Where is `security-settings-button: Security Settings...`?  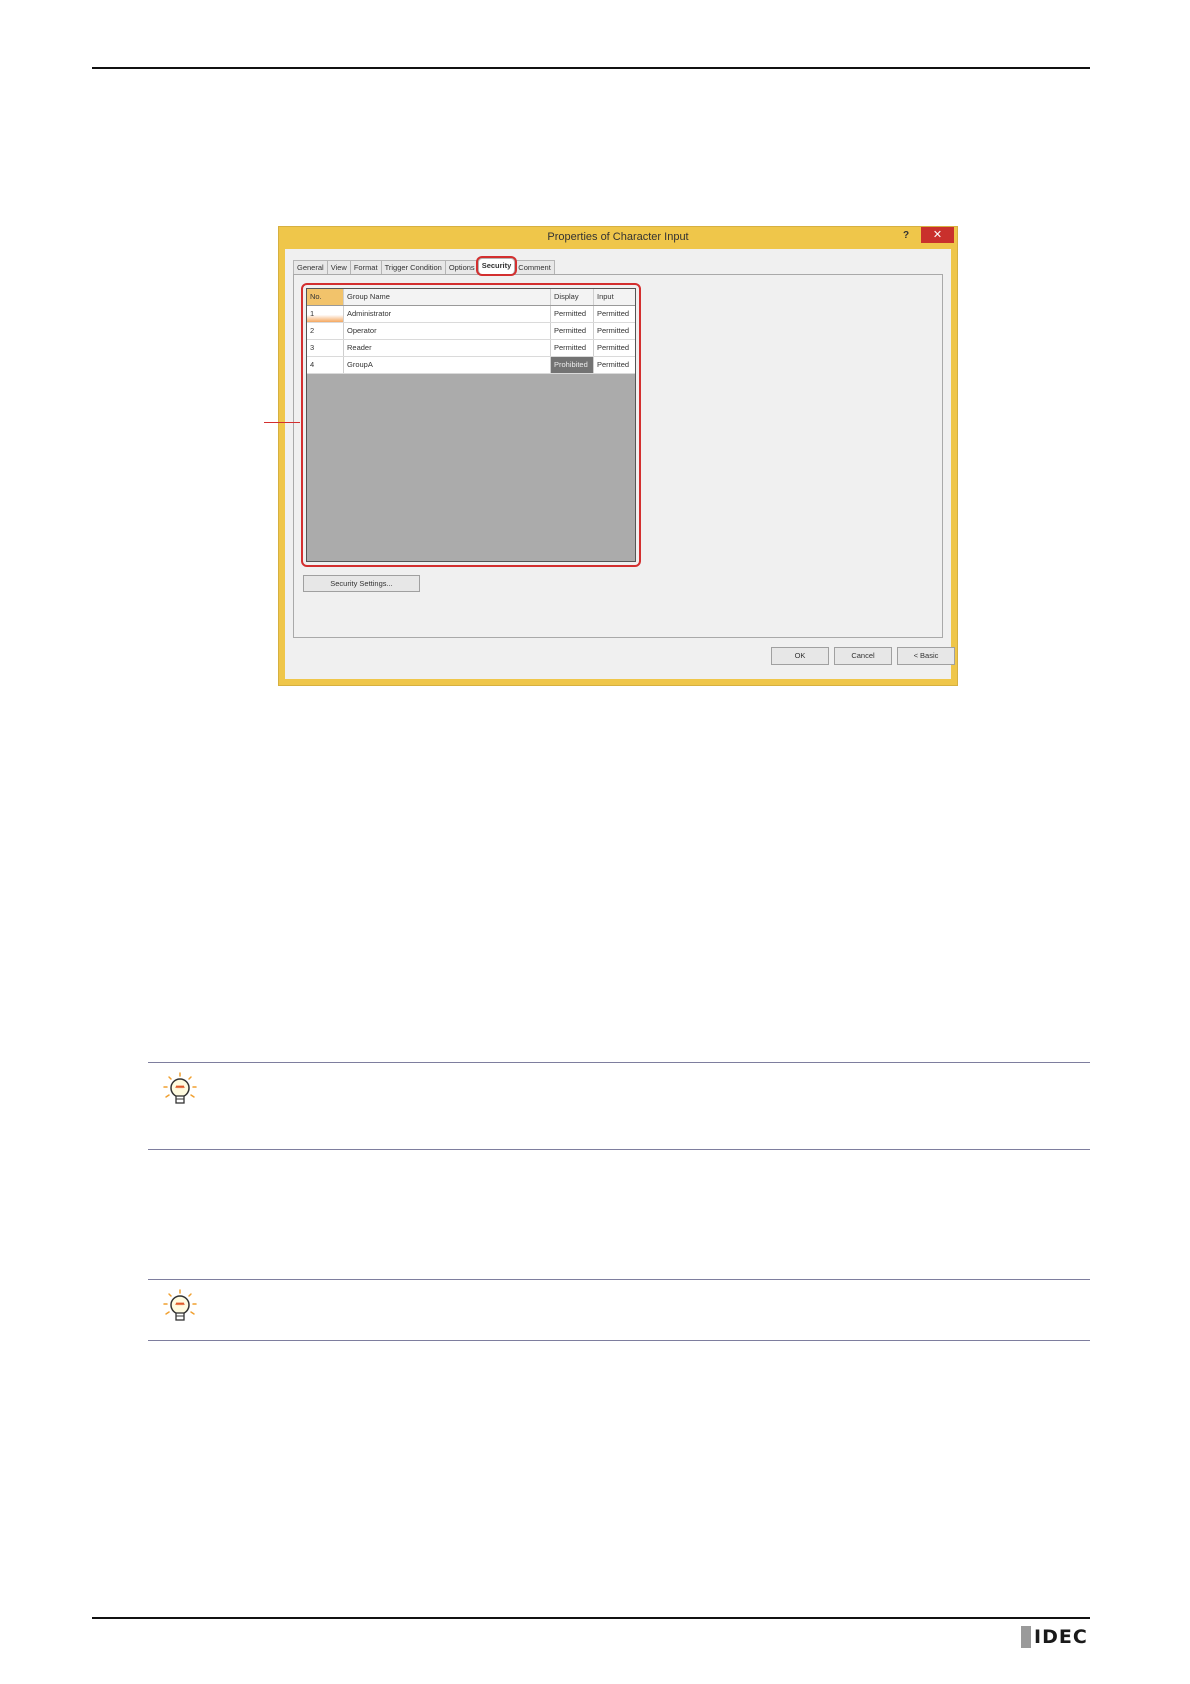 security-settings-button: Security Settings... is located at coordinates (361, 583).